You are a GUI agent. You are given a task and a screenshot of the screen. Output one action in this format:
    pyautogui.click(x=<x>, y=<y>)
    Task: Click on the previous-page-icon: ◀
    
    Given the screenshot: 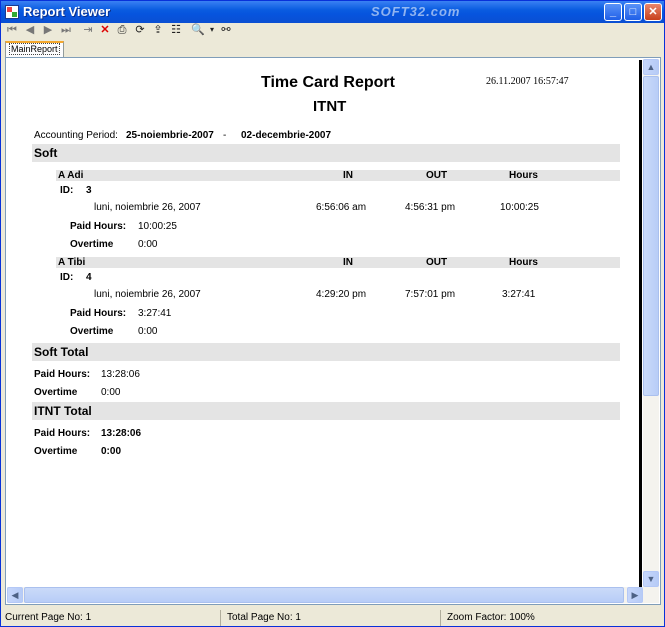 What is the action you would take?
    pyautogui.click(x=30, y=30)
    